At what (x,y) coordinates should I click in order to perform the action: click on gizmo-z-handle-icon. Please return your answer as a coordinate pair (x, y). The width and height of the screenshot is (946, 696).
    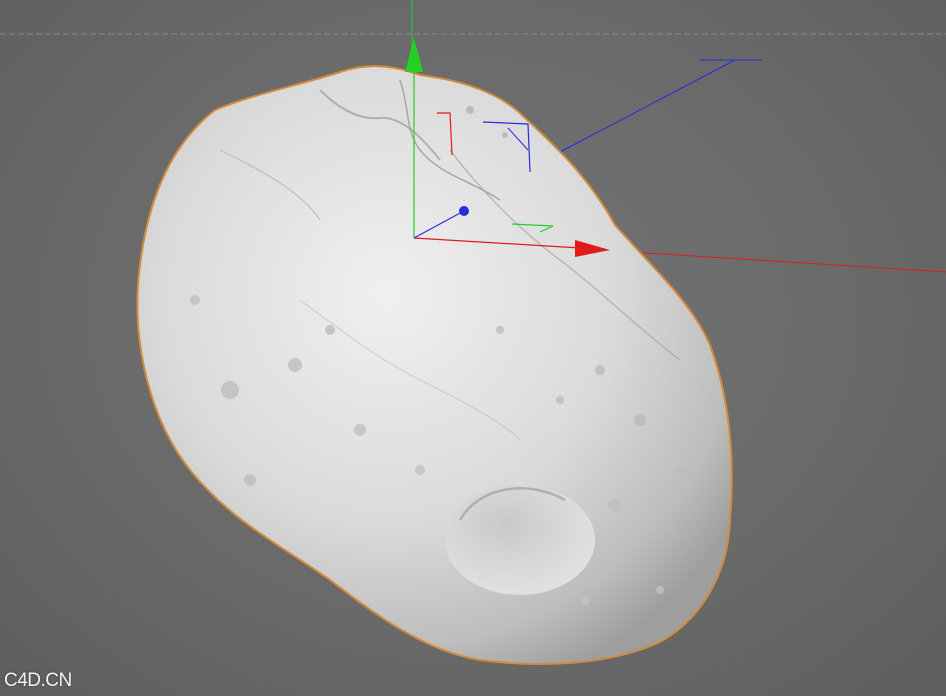
    Looking at the image, I should click on (464, 211).